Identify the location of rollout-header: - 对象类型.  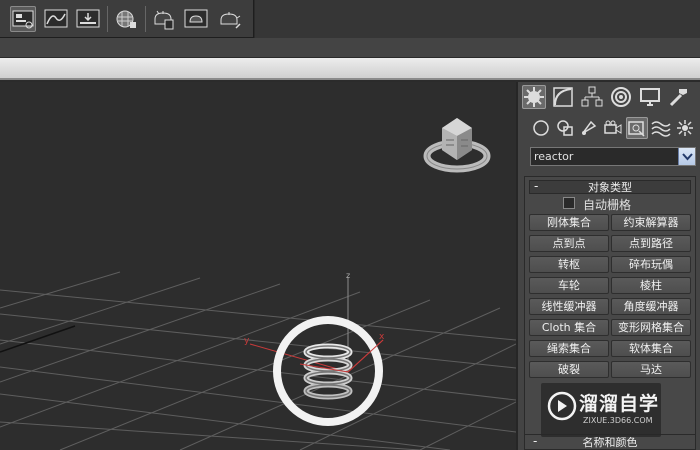
(610, 186).